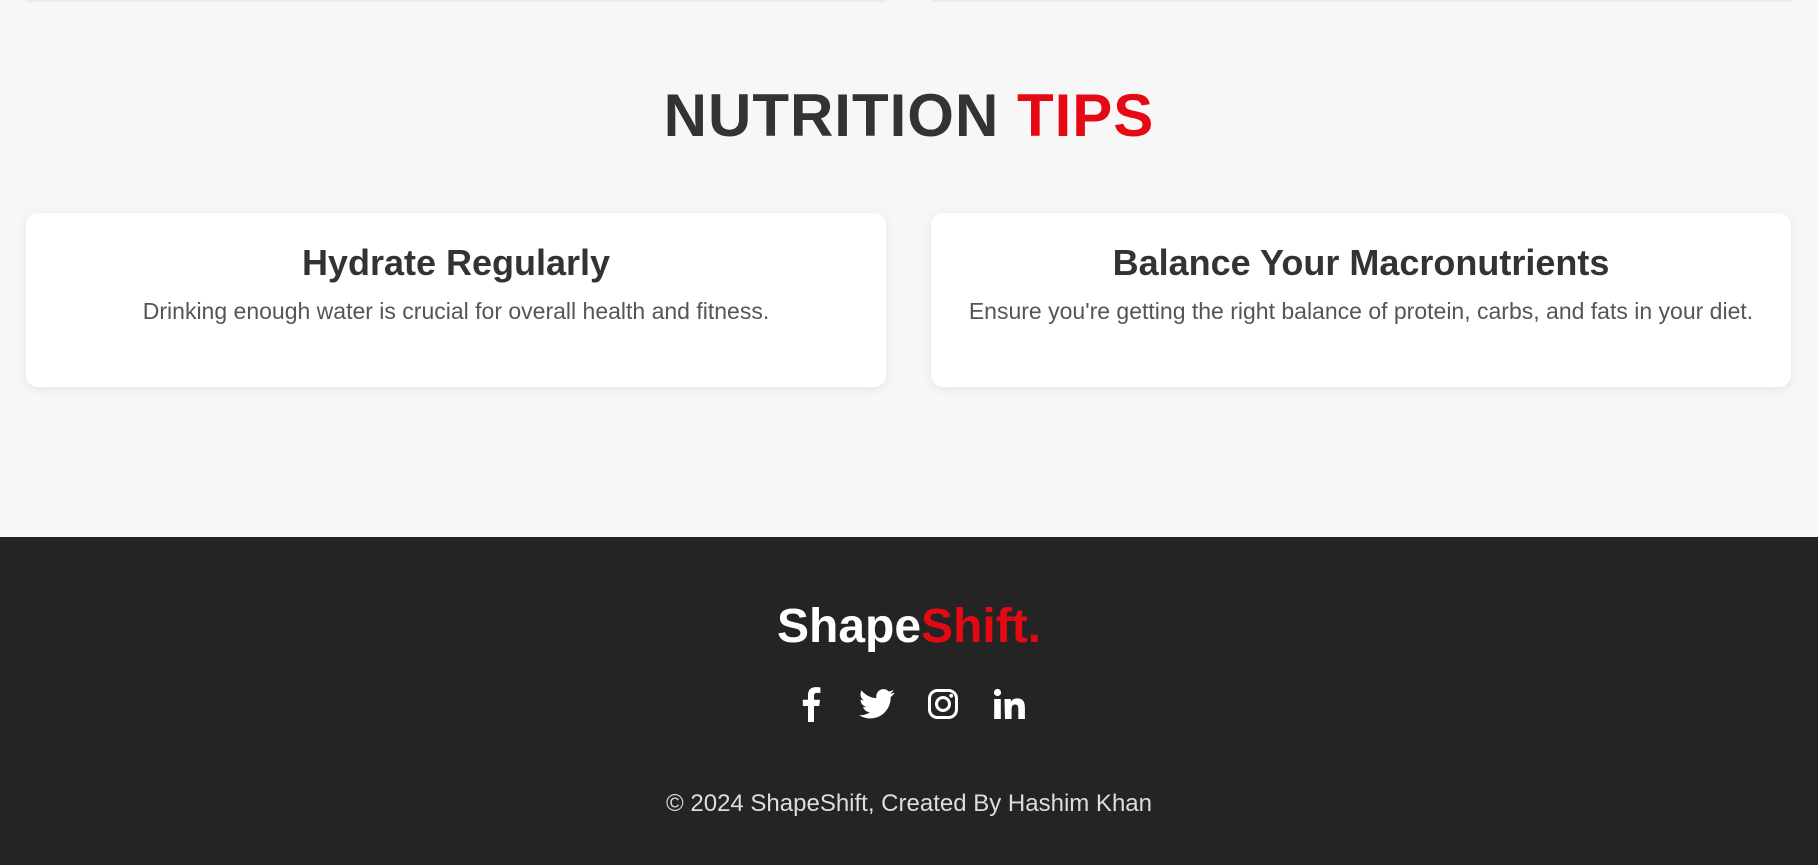  Describe the element at coordinates (981, 626) in the screenshot. I see `brand-accent: Shift.` at that location.